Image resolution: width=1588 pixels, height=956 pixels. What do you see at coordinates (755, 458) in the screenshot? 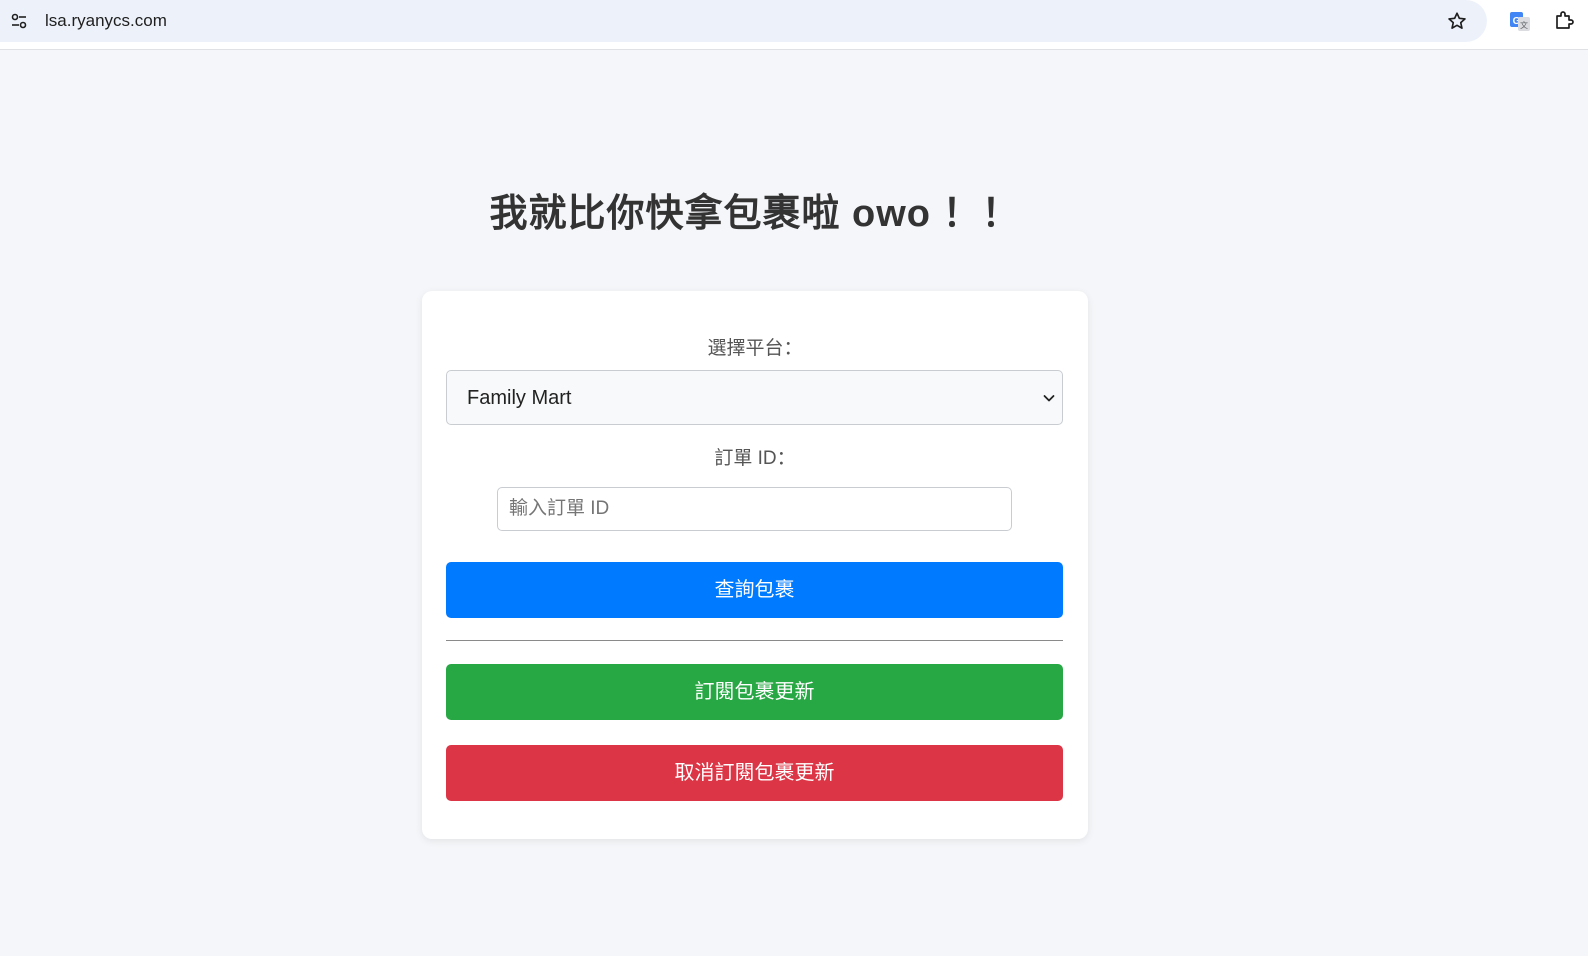
I see `order-id-label: 訂單 ID：` at bounding box center [755, 458].